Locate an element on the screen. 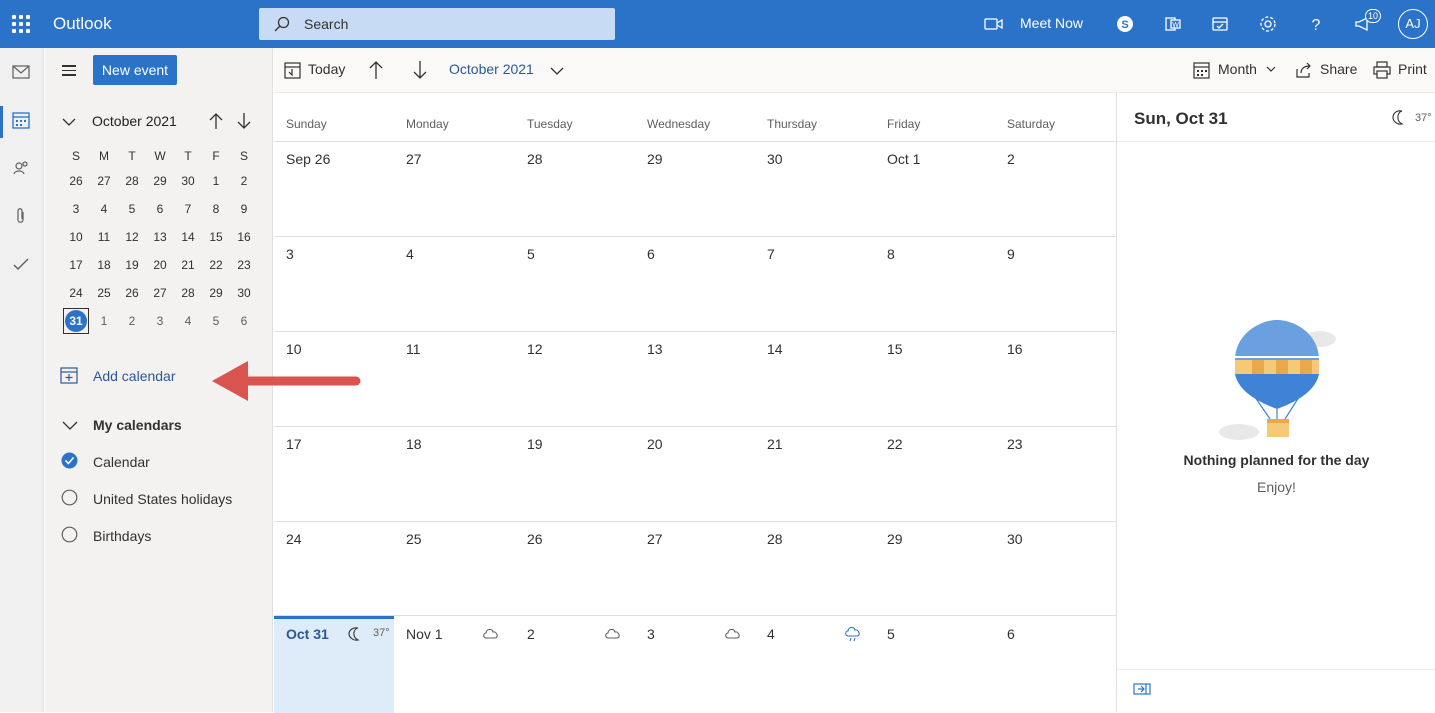 This screenshot has width=1435, height=713. day-cell: 11 is located at coordinates (413, 349).